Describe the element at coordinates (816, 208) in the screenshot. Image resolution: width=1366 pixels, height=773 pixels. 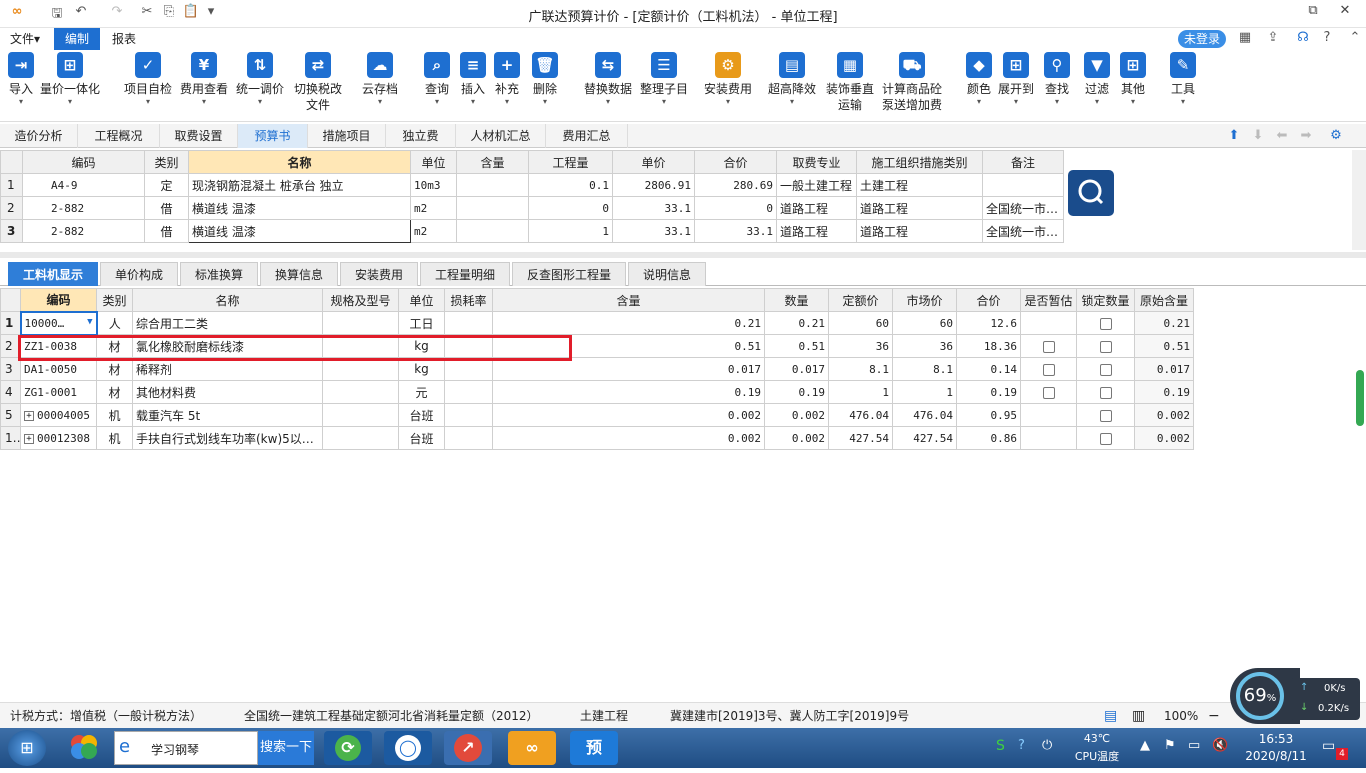
I see `cell-fee: 道路工程` at that location.